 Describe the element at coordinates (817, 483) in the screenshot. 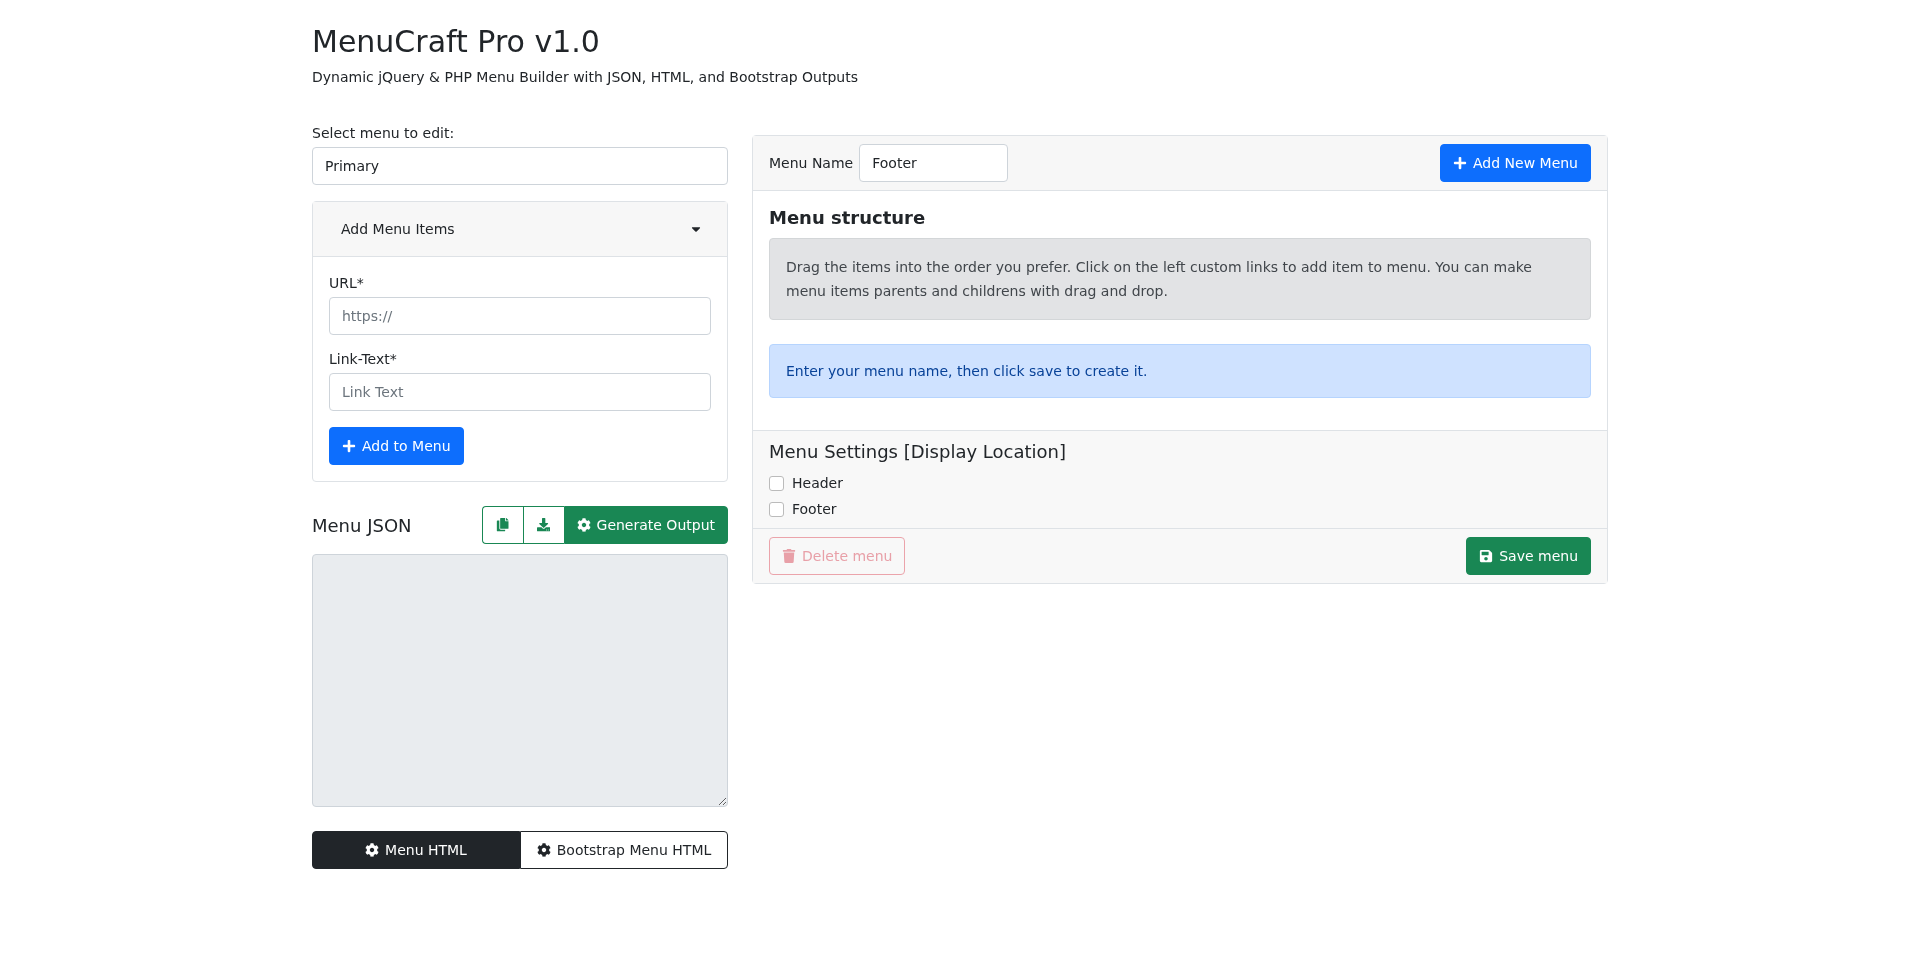

I see `checkbox-label: Header` at that location.